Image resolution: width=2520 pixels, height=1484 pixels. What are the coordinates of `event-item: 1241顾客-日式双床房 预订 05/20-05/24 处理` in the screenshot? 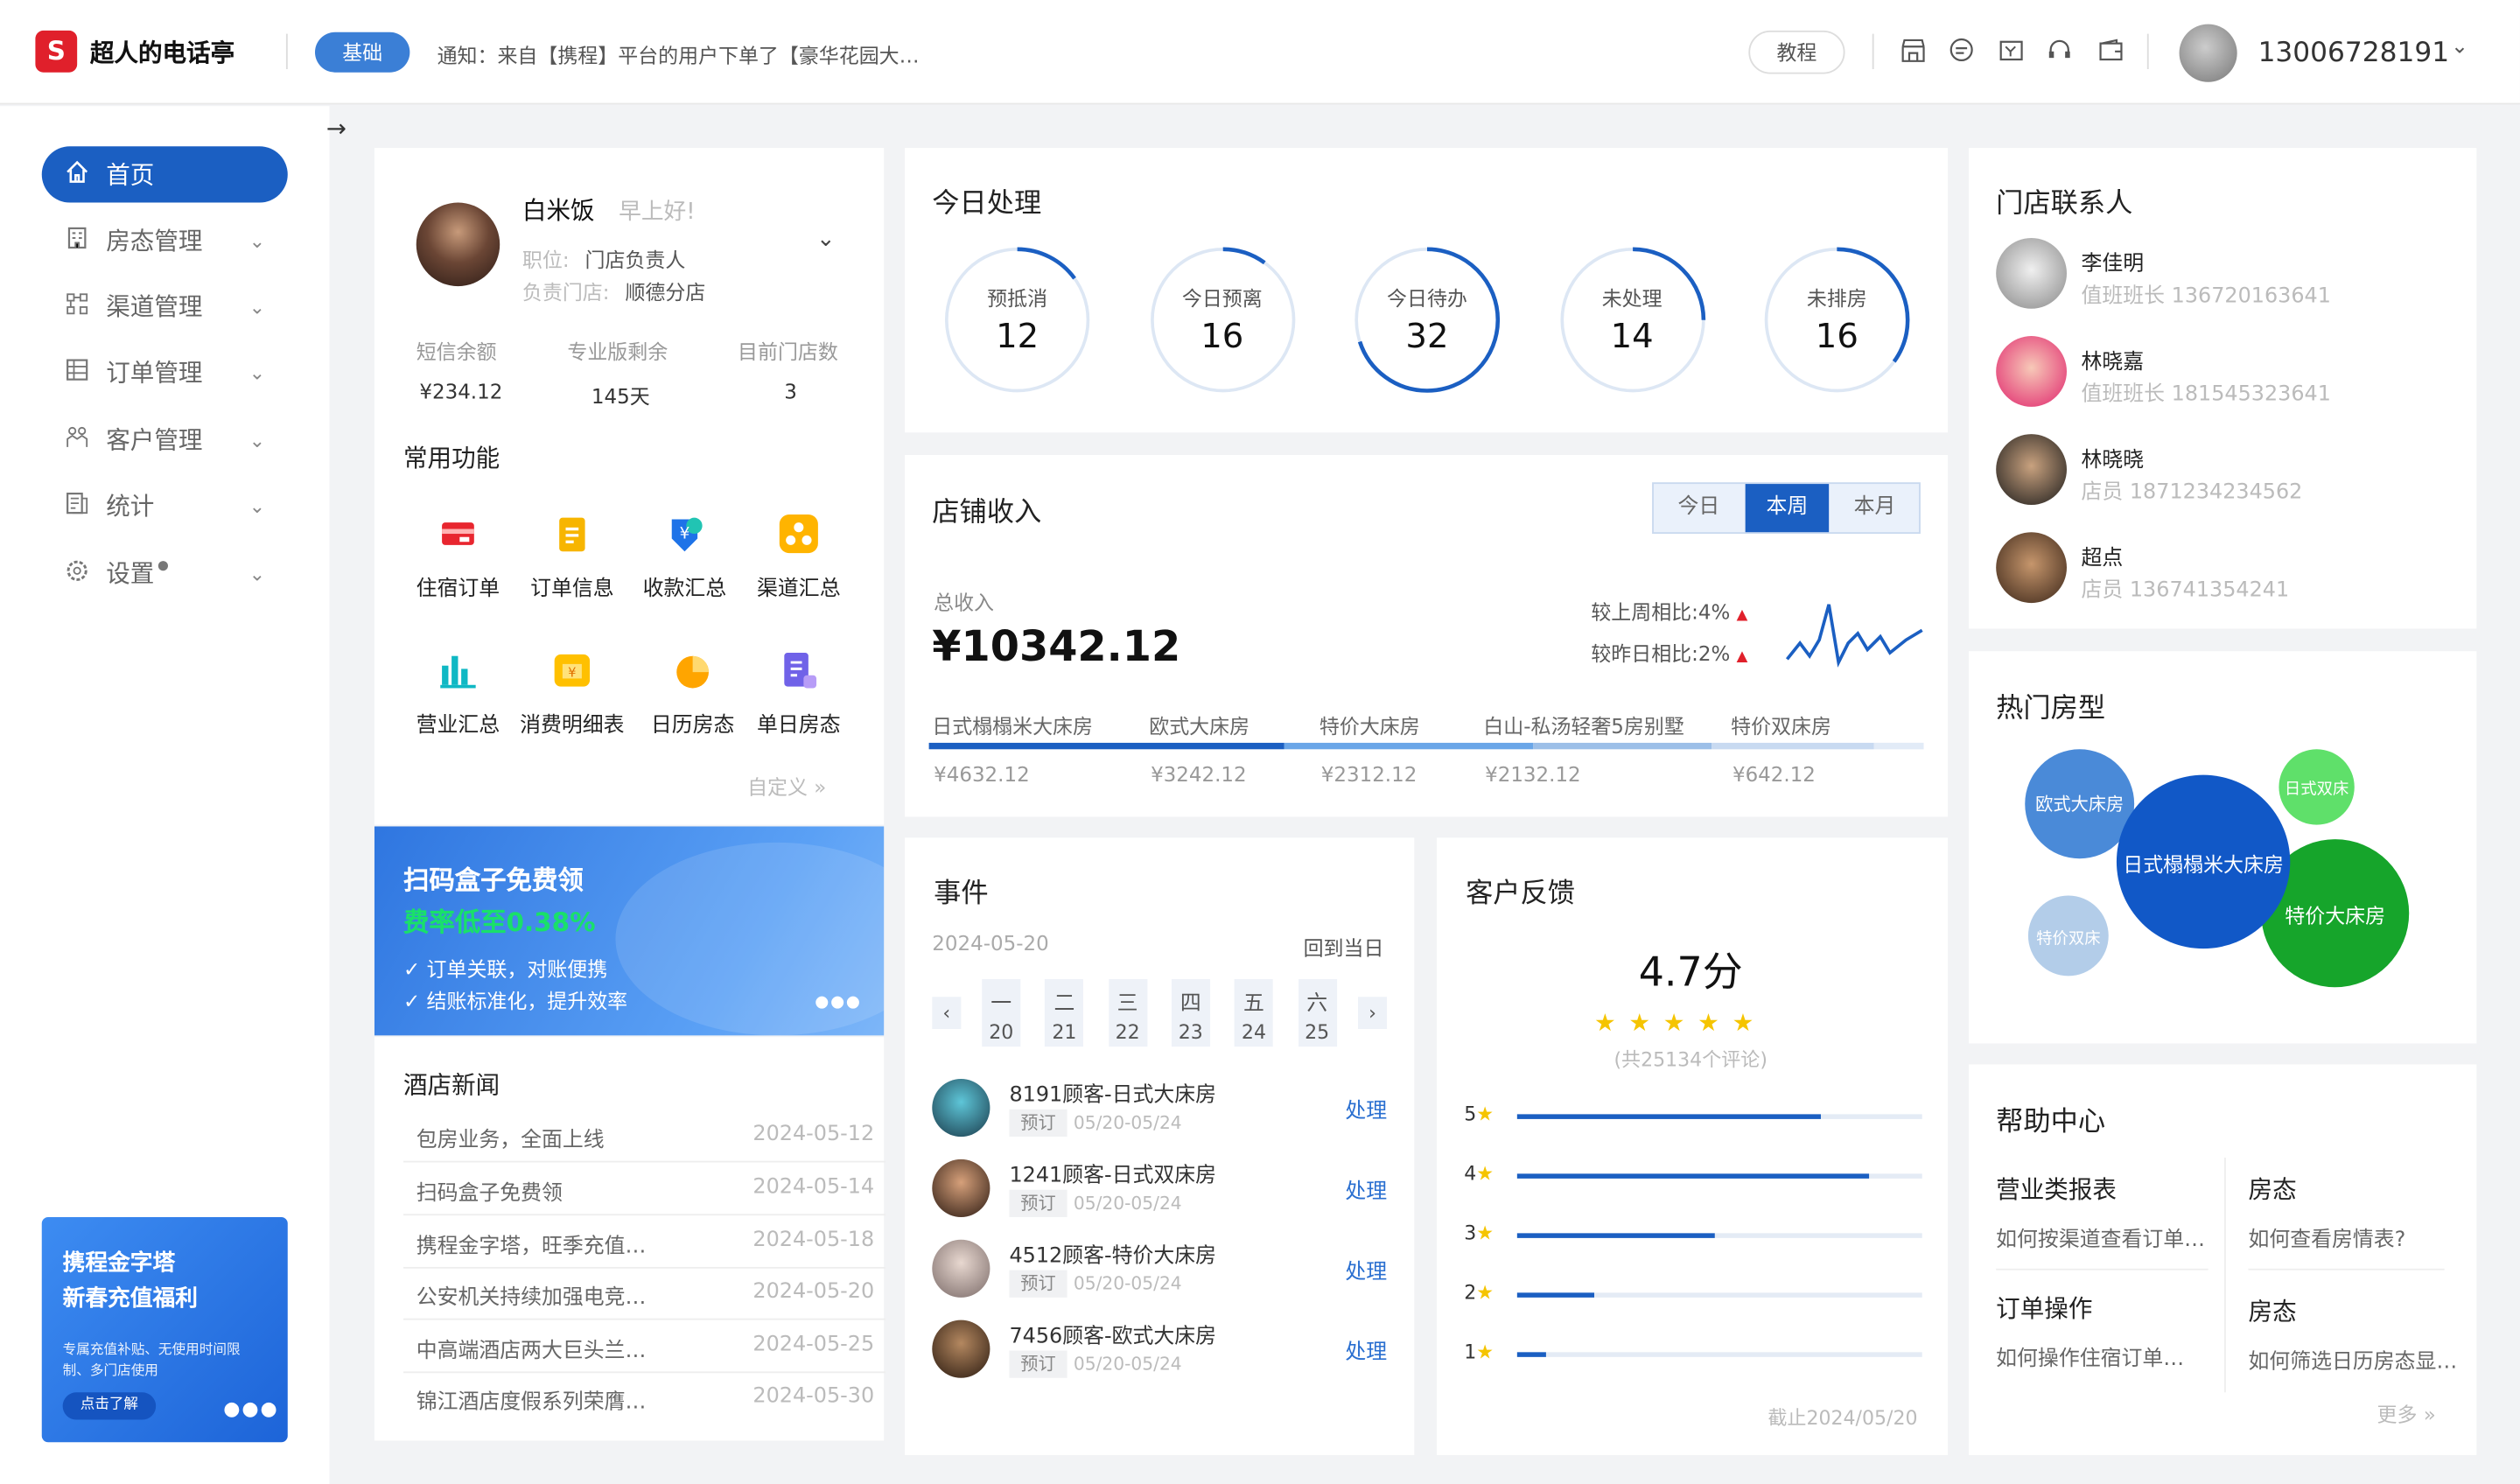 It's located at (1173, 1189).